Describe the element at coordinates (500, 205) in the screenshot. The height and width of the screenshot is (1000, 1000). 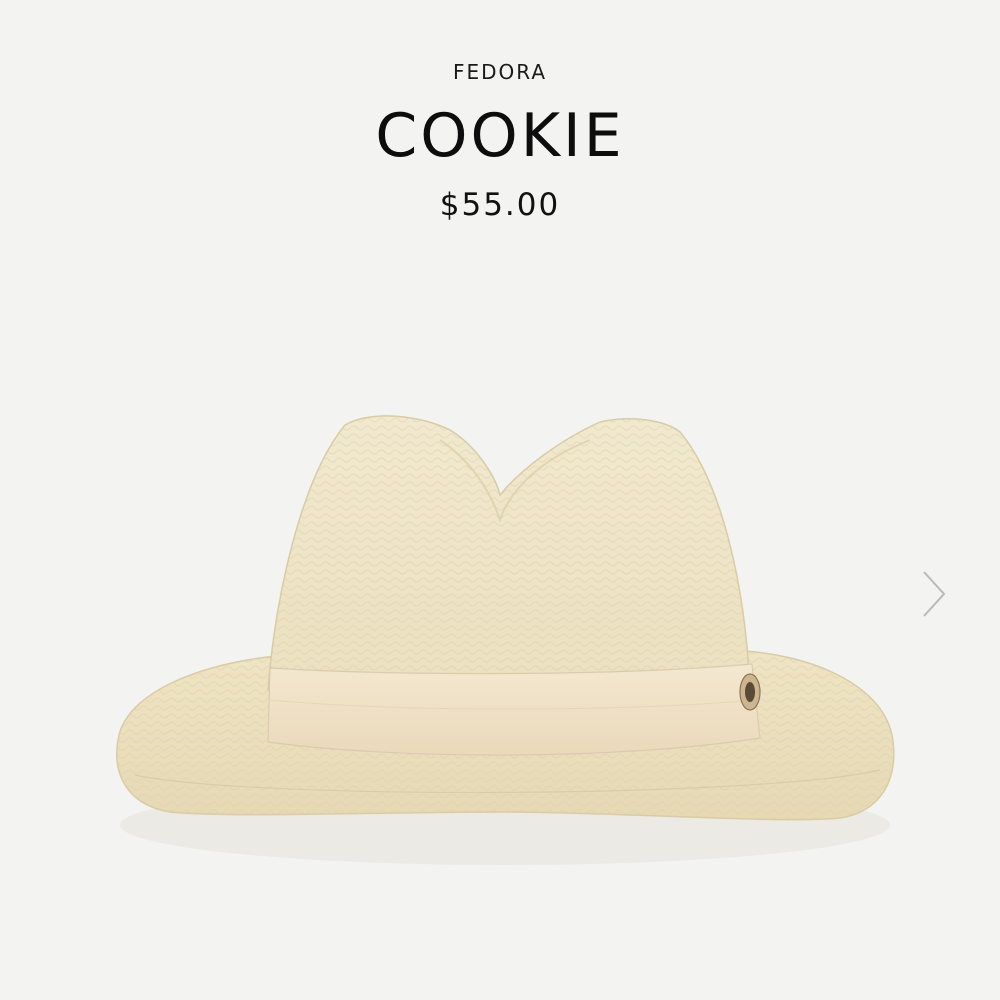
I see `product-price: $55.00` at that location.